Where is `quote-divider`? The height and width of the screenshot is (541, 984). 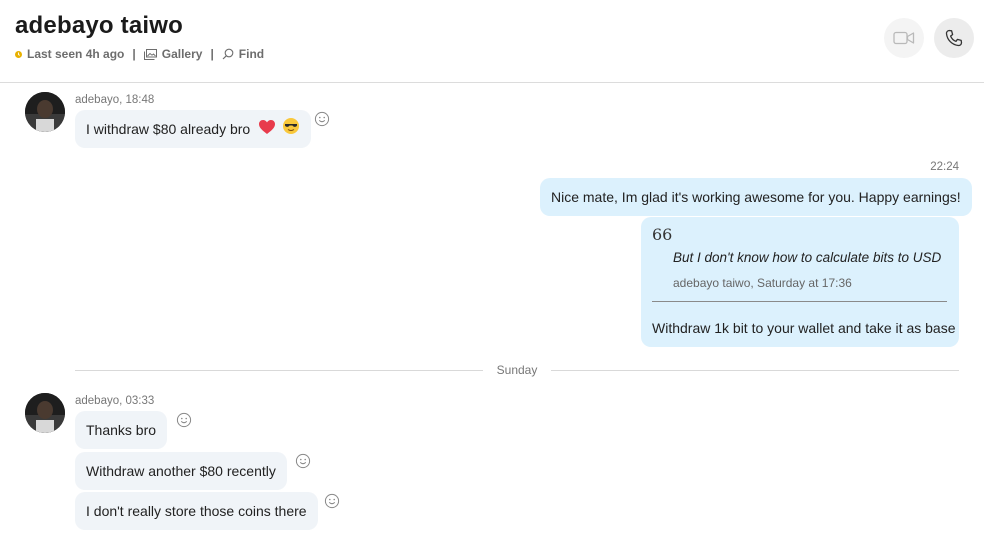 quote-divider is located at coordinates (799, 301).